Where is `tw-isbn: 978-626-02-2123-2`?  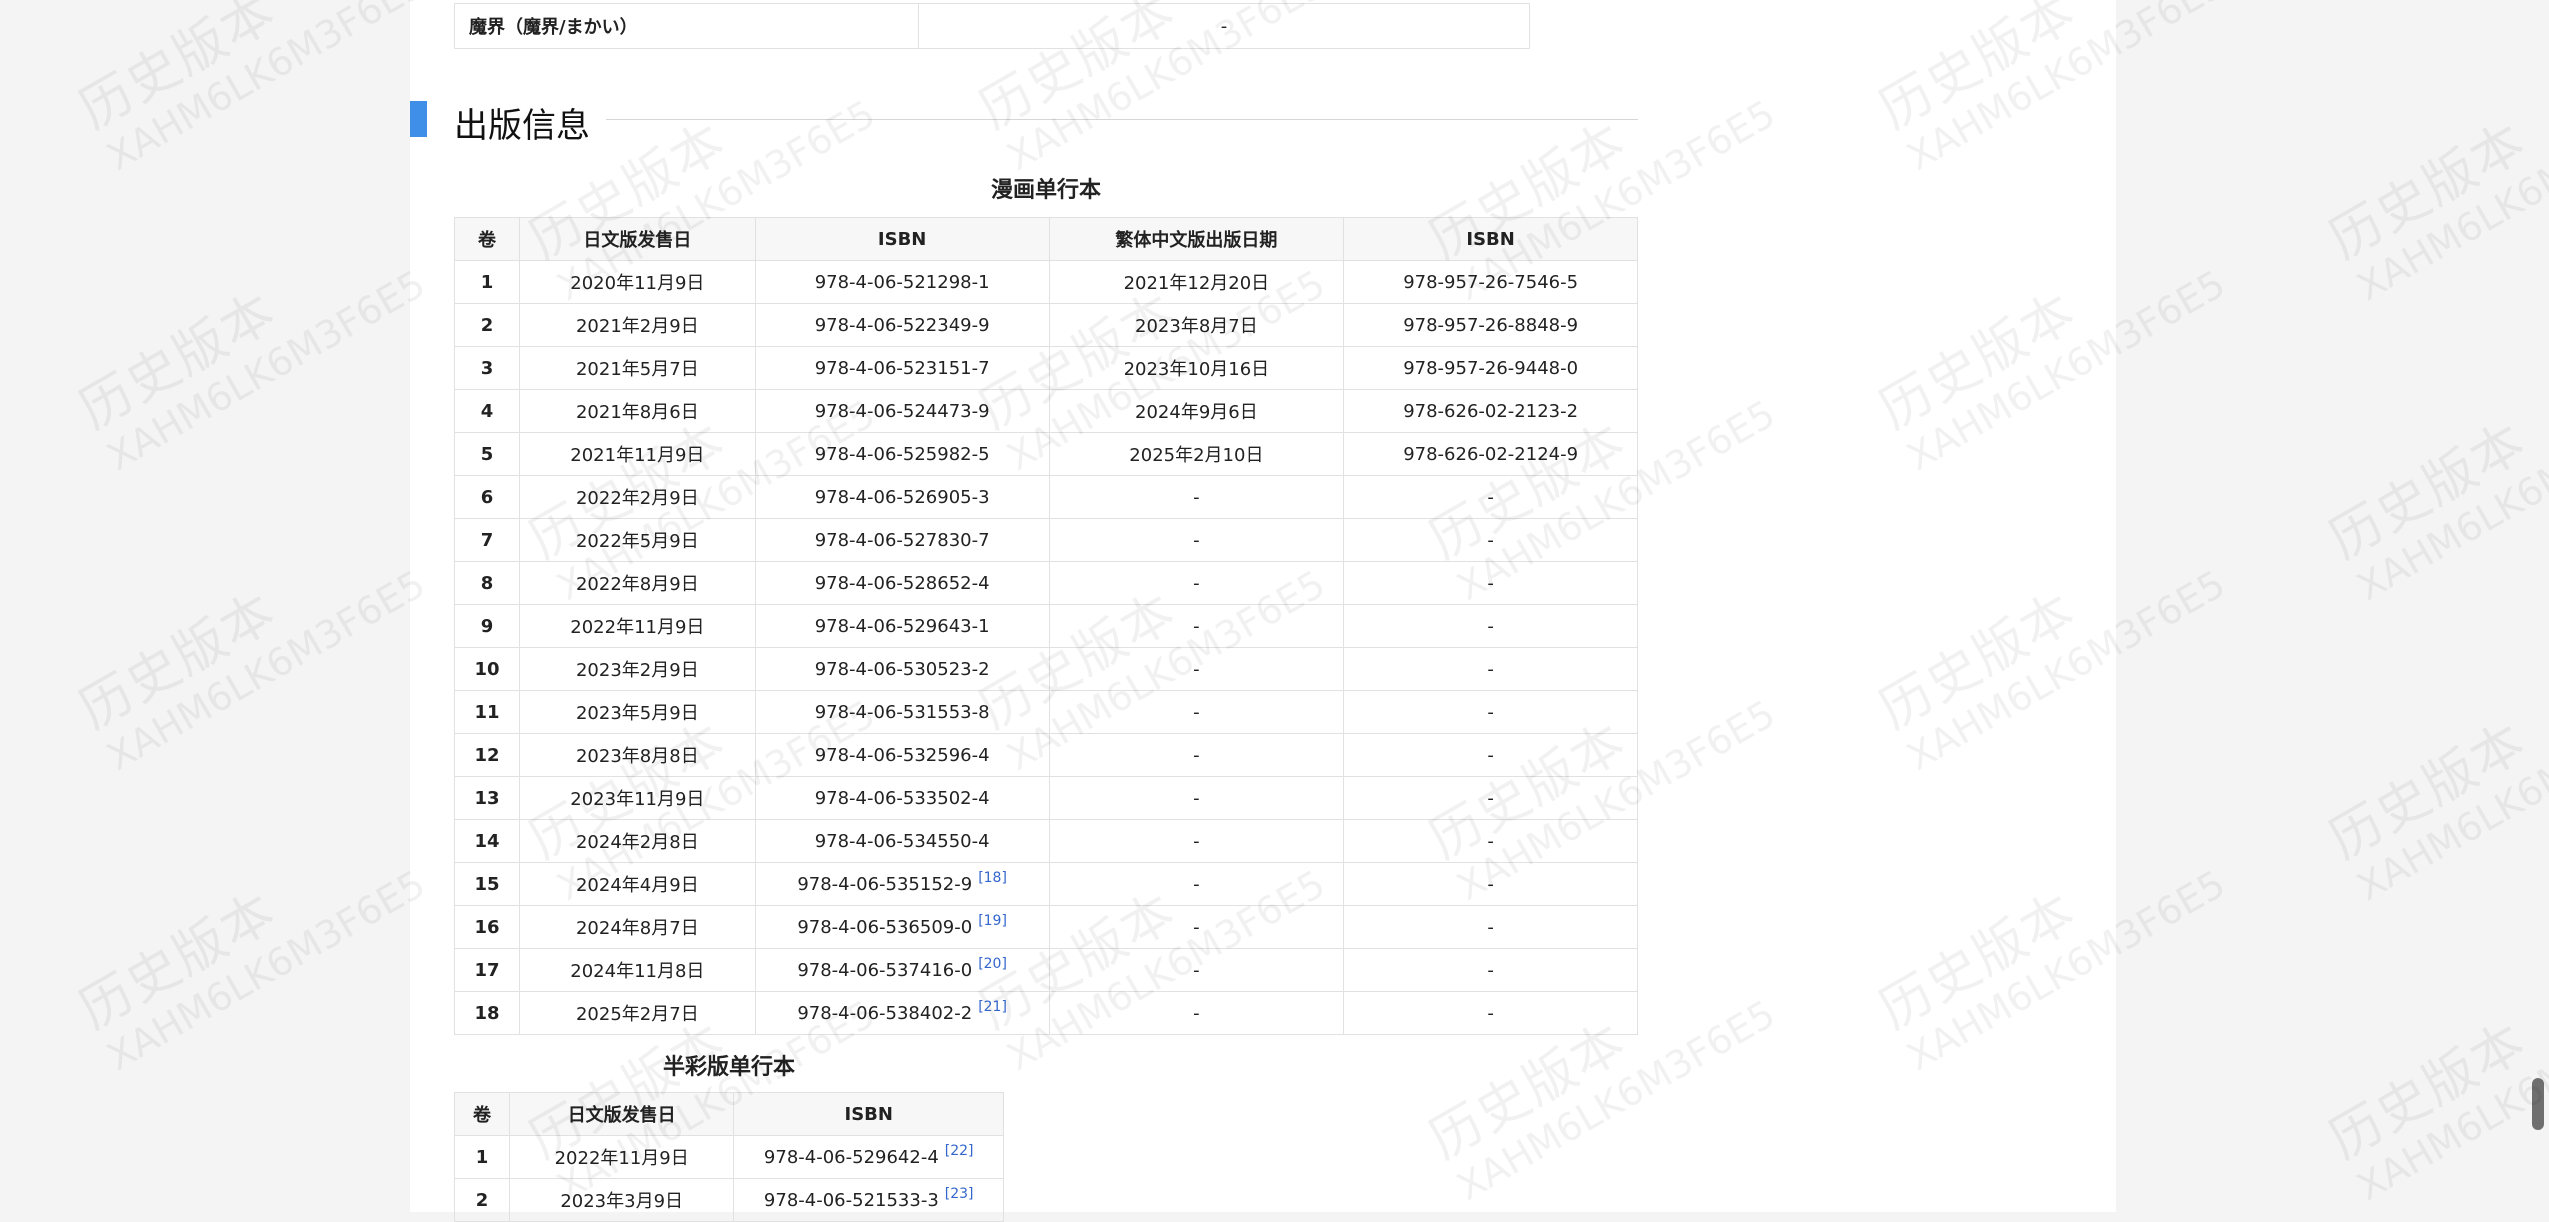 tw-isbn: 978-626-02-2123-2 is located at coordinates (1490, 411).